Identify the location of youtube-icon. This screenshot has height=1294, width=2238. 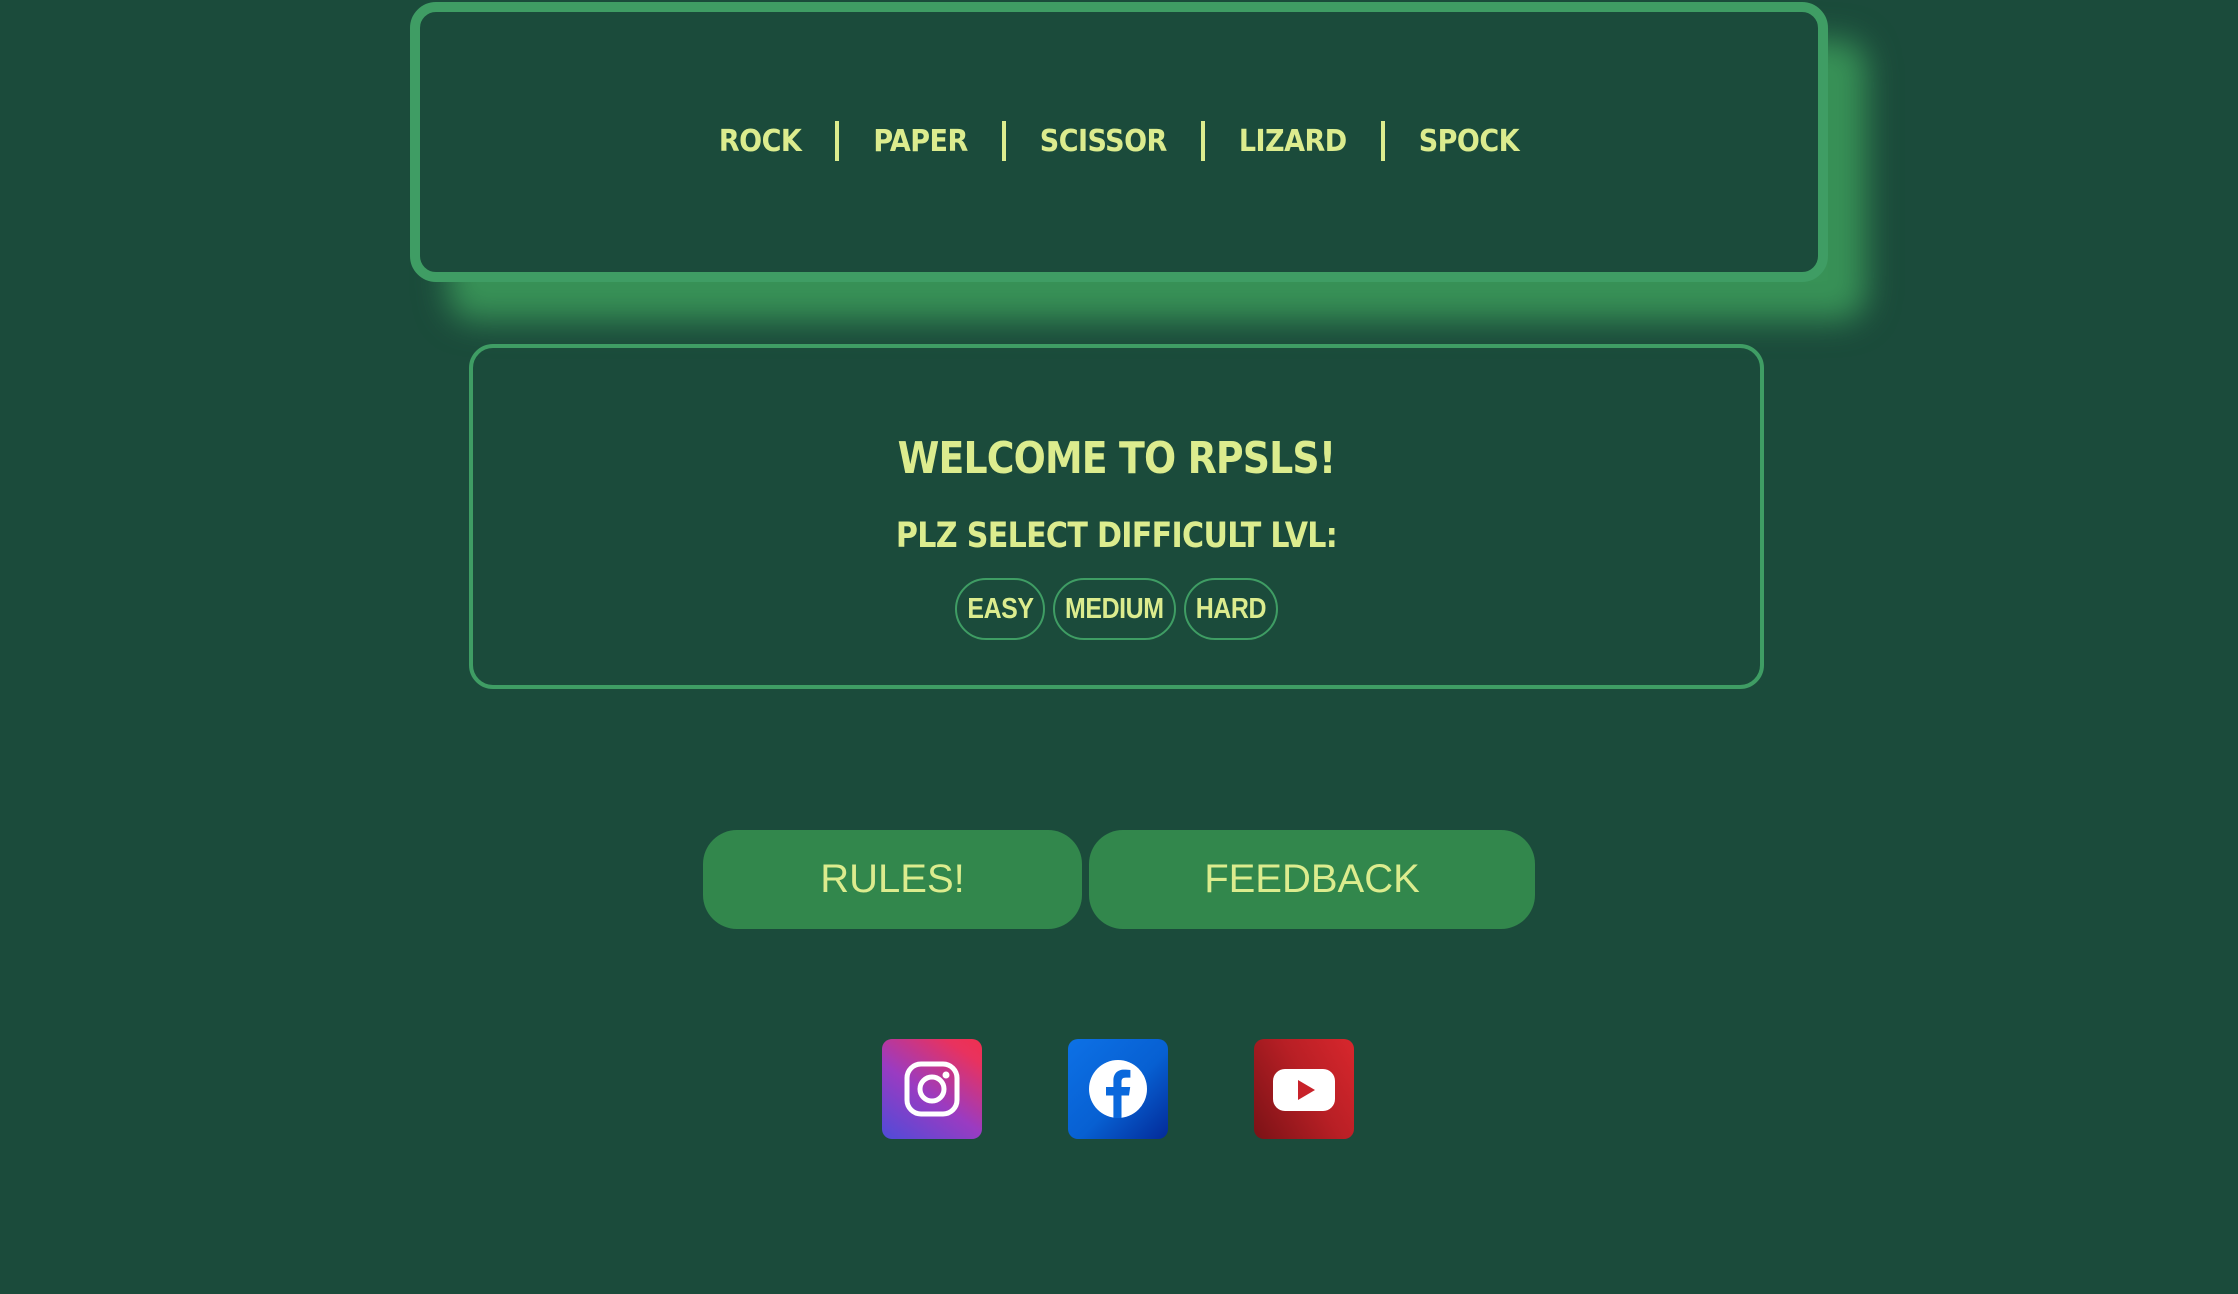
(1304, 1089).